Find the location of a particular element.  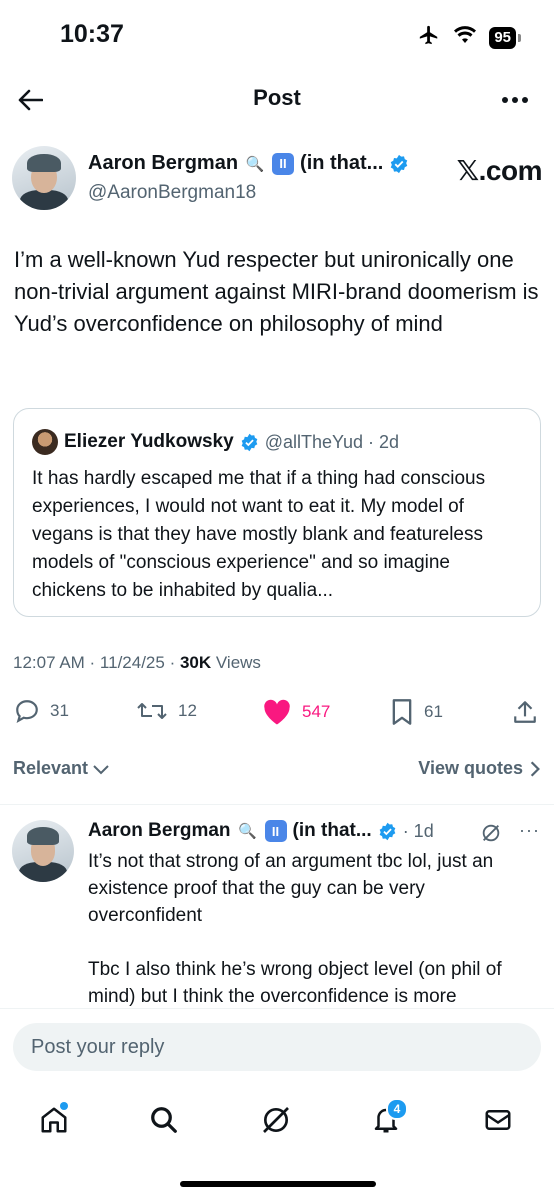

share-button is located at coordinates (525, 712).